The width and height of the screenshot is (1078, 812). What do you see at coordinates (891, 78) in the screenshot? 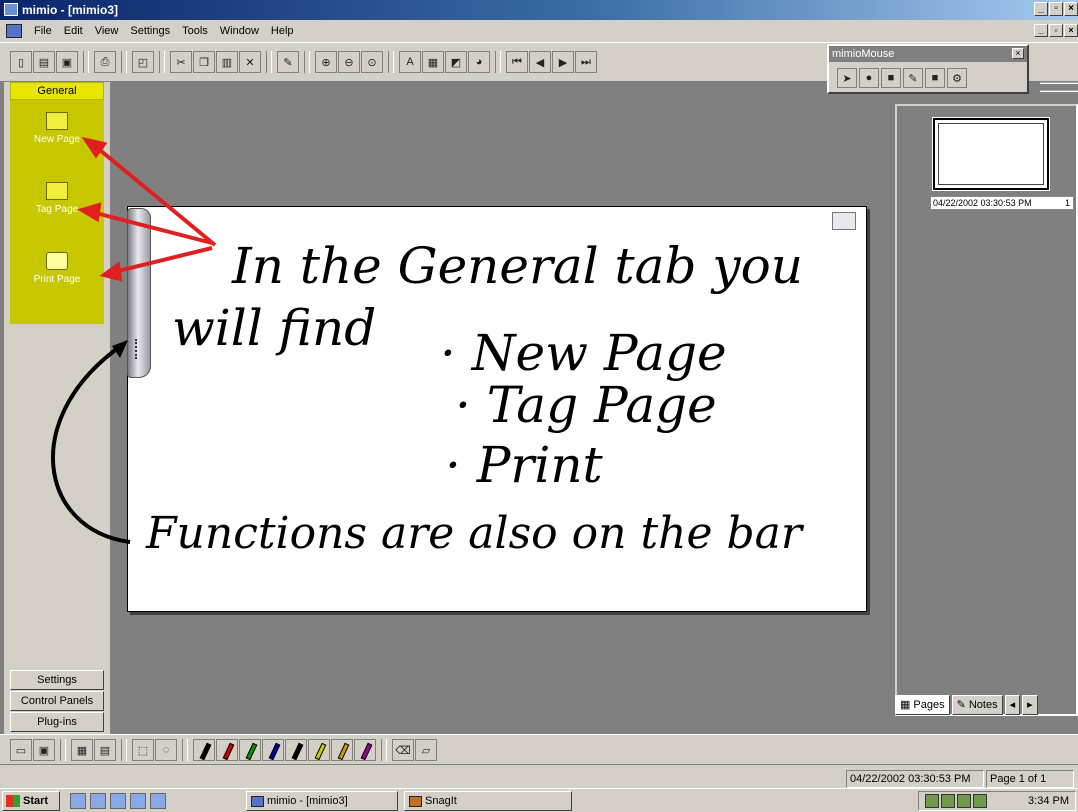
I see `highlighter-icon: ■` at bounding box center [891, 78].